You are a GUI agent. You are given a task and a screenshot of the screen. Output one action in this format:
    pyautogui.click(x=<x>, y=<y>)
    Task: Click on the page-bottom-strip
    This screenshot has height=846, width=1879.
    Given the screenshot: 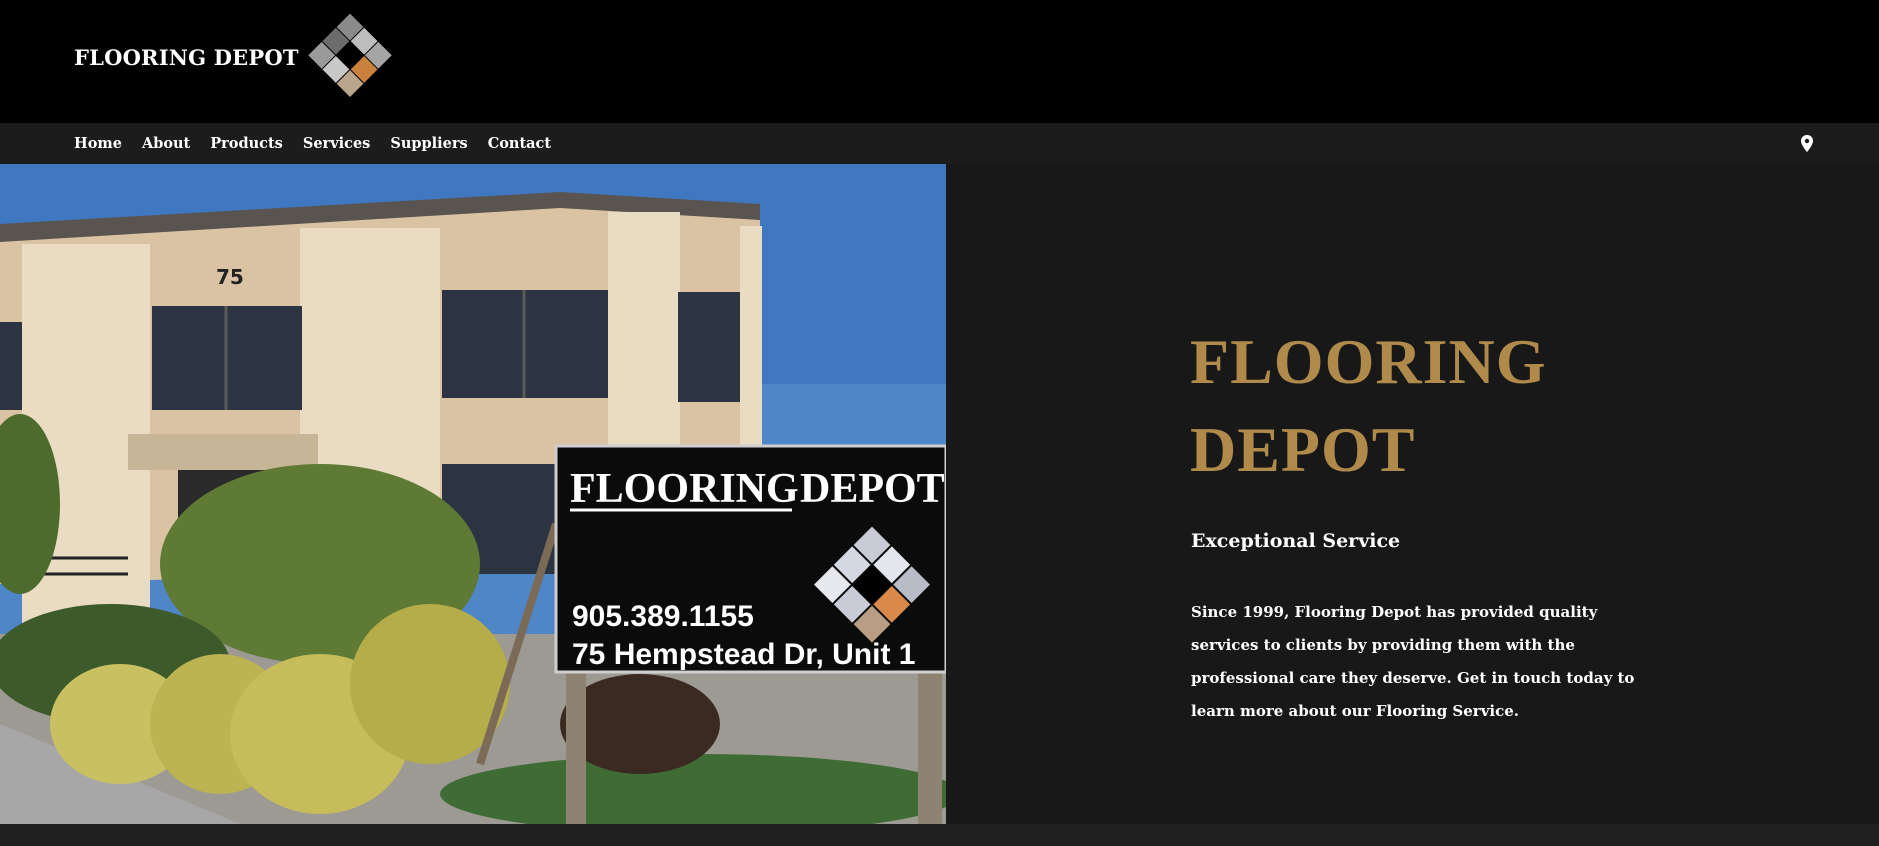 What is the action you would take?
    pyautogui.click(x=939, y=835)
    